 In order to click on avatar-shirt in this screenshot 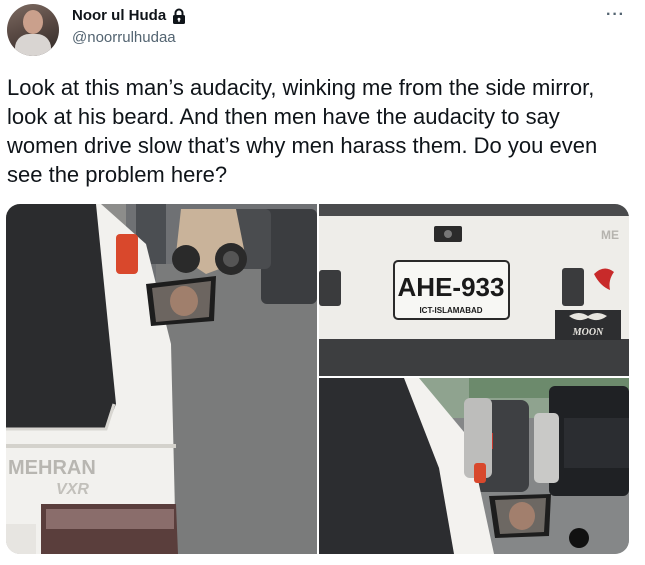, I will do `click(33, 45)`.